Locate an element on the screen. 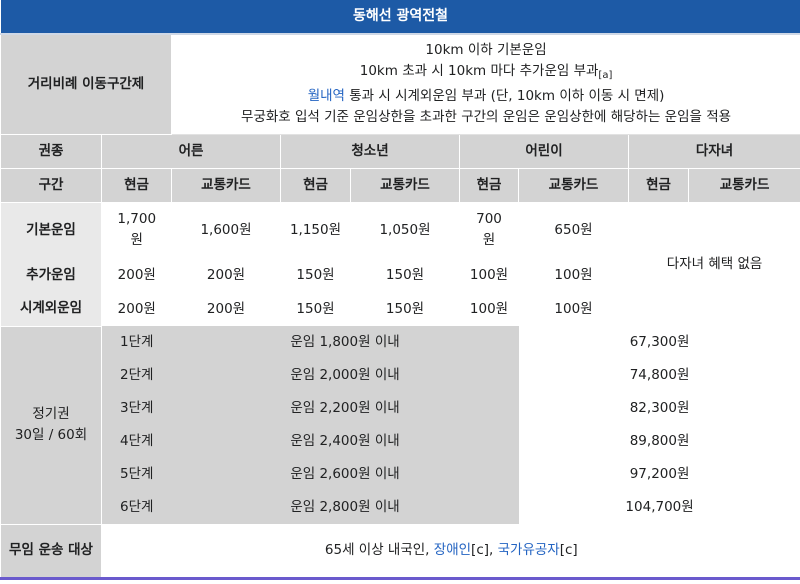  multi-child-note: 다자녀 혜택 없음 is located at coordinates (714, 264).